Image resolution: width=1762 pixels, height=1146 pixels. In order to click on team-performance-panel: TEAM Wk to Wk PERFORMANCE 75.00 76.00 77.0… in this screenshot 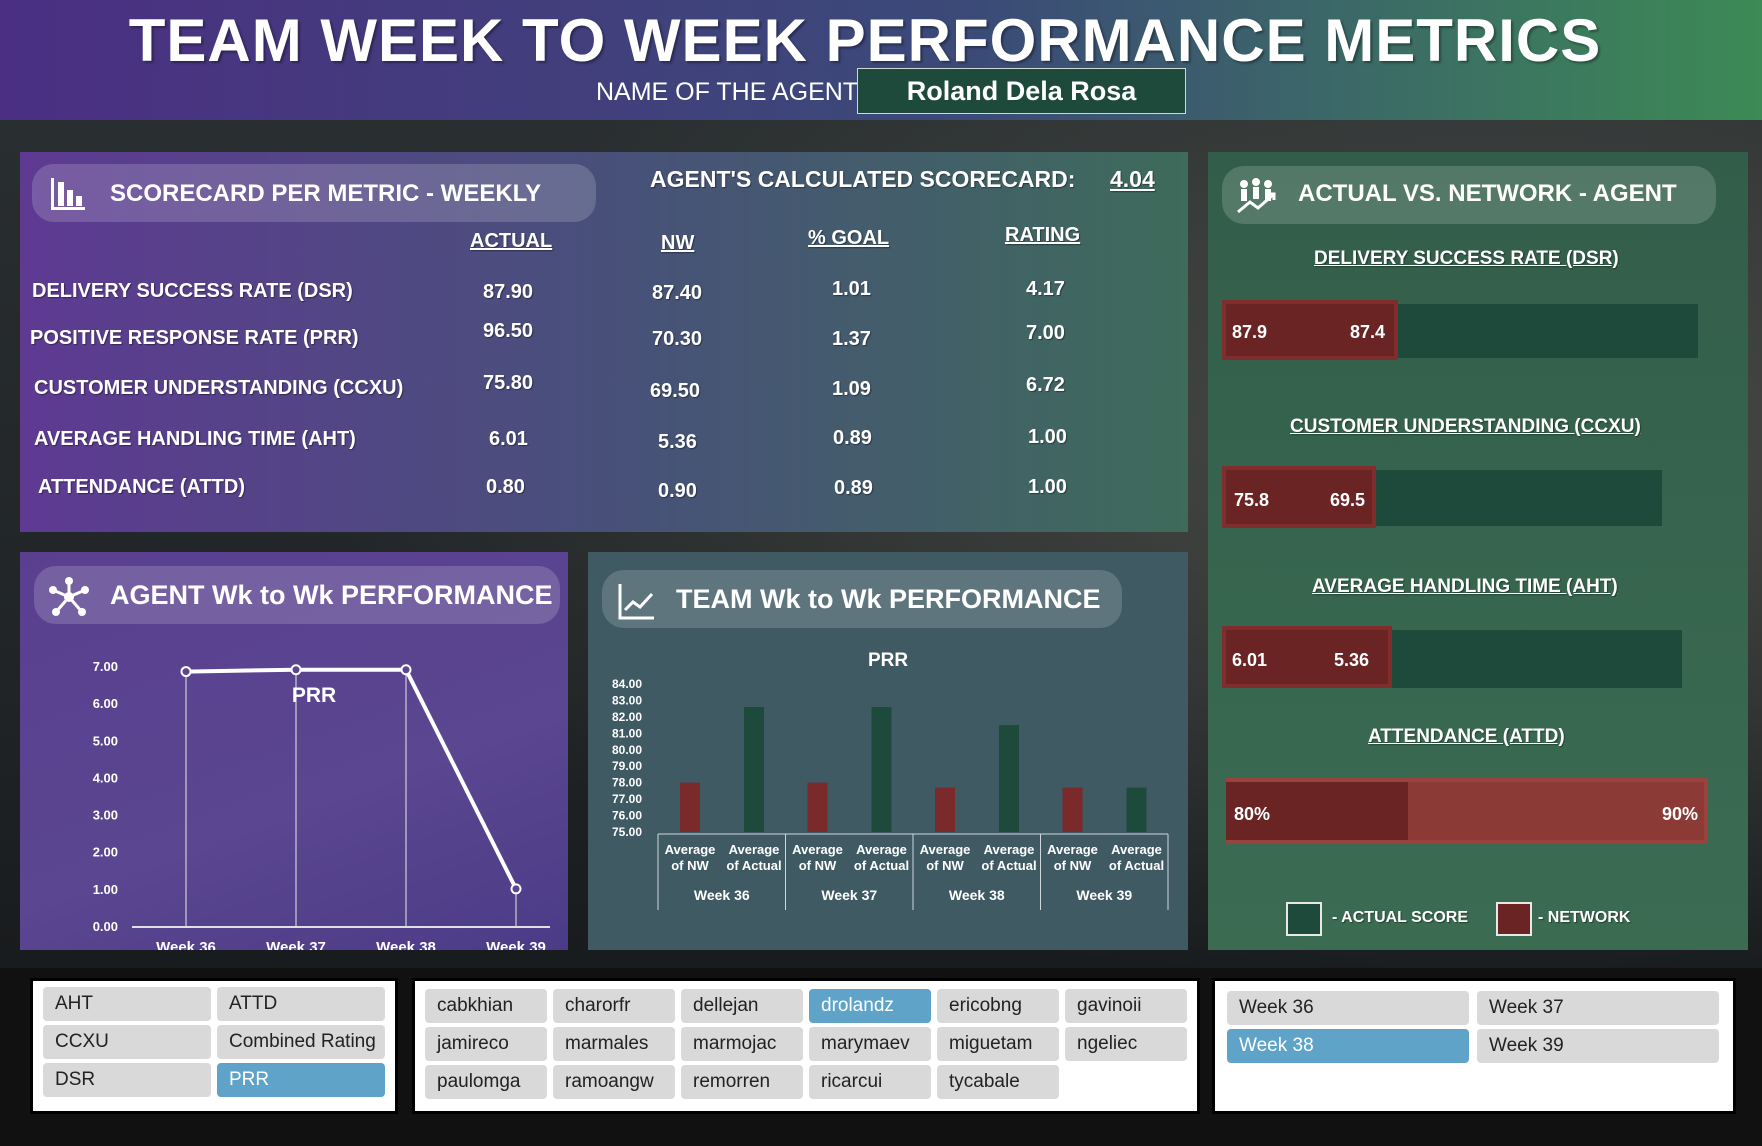, I will do `click(888, 751)`.